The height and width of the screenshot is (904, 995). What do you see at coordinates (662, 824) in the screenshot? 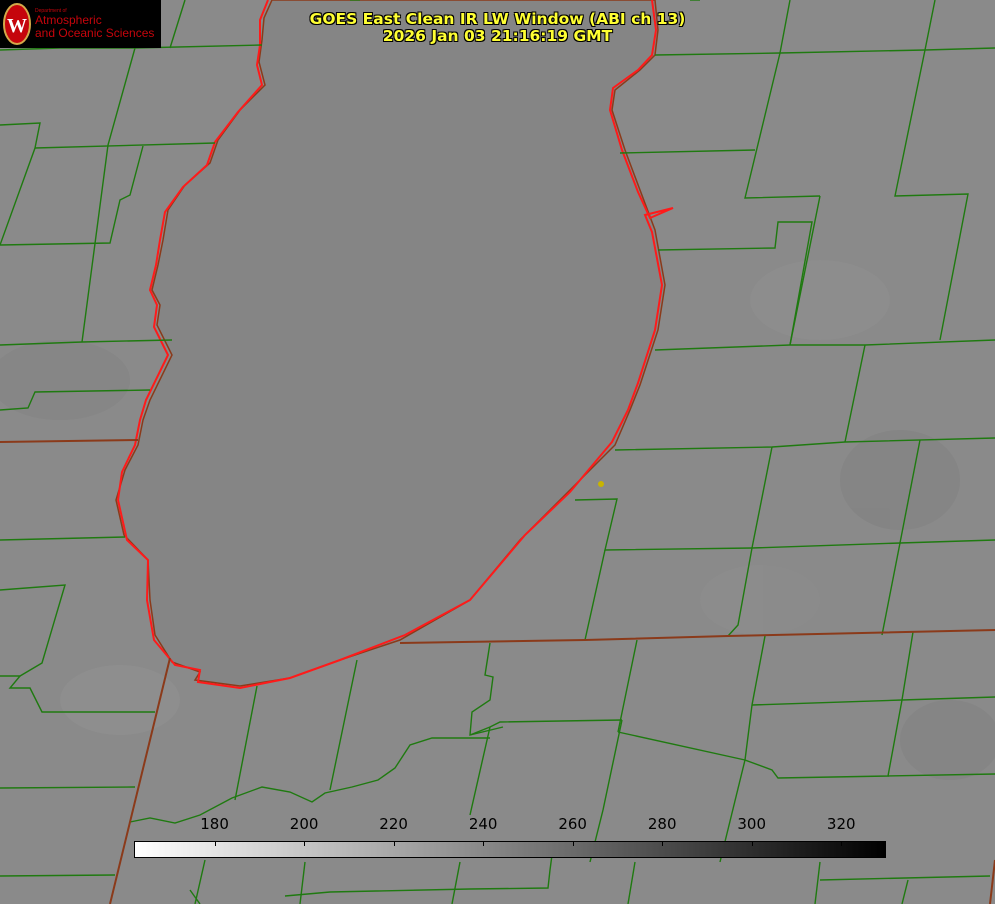
I see `colorbar-tick-label: 280` at bounding box center [662, 824].